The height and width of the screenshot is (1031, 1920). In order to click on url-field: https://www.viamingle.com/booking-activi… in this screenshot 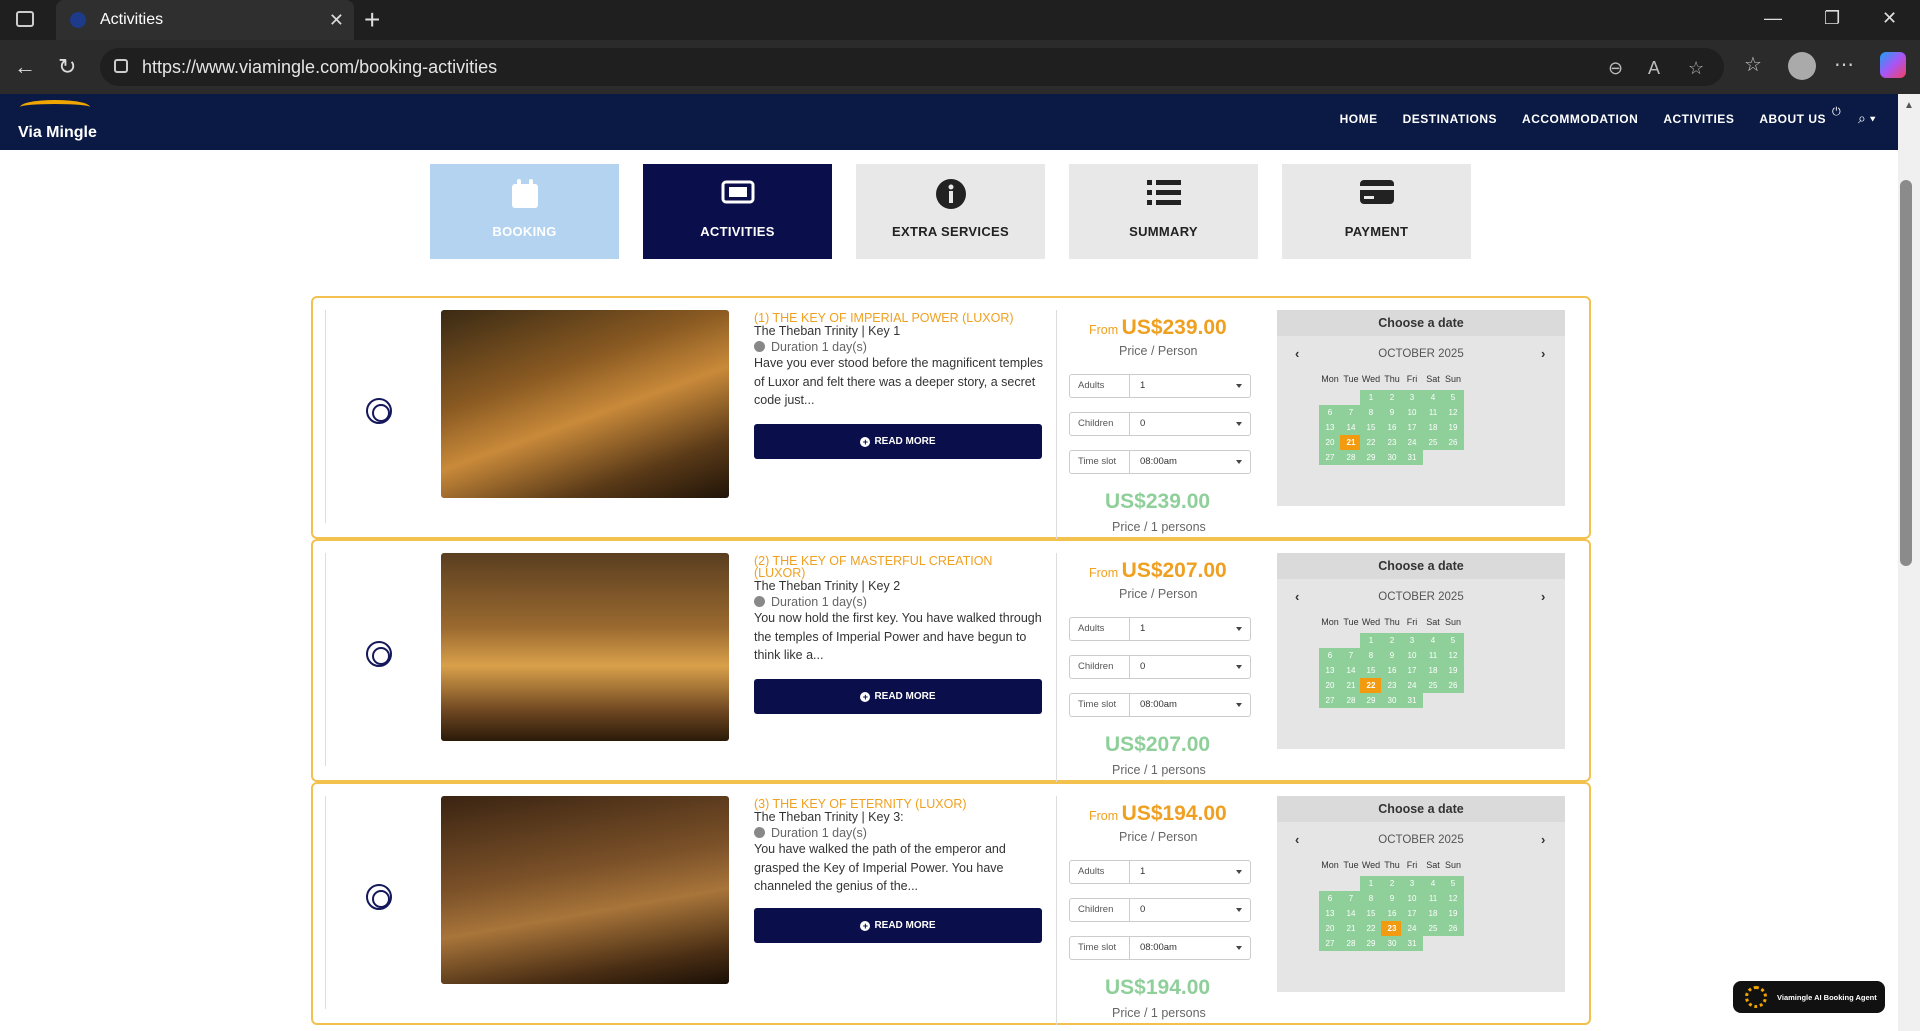, I will do `click(912, 67)`.